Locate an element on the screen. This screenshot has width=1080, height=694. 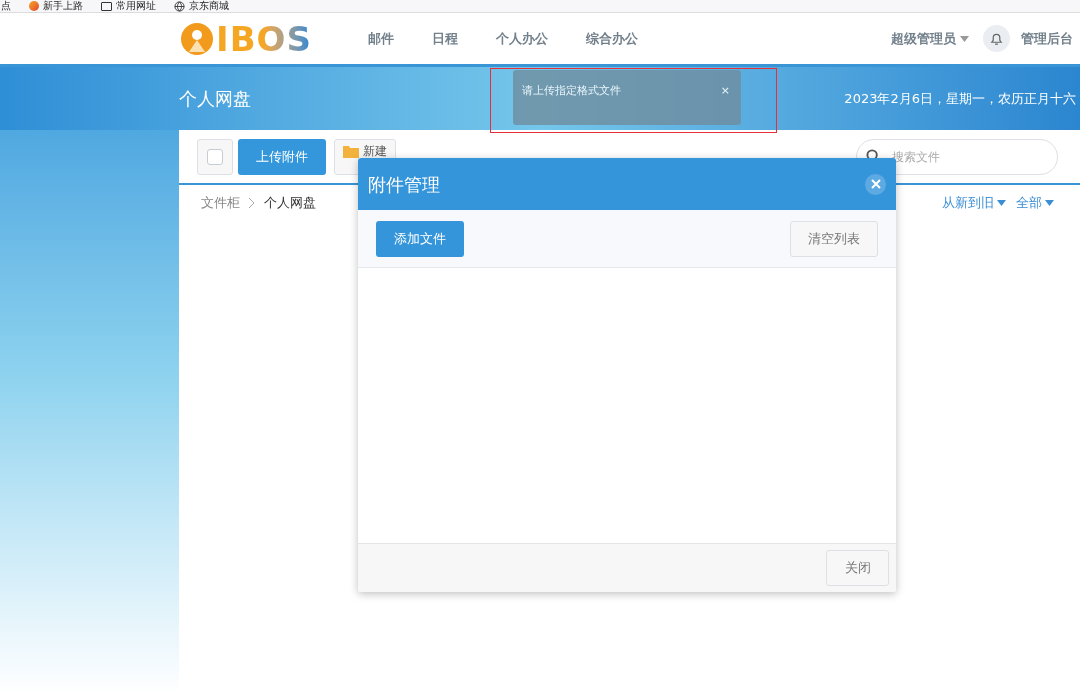
toast-message: 请上传指定格式文件 is located at coordinates (571, 91).